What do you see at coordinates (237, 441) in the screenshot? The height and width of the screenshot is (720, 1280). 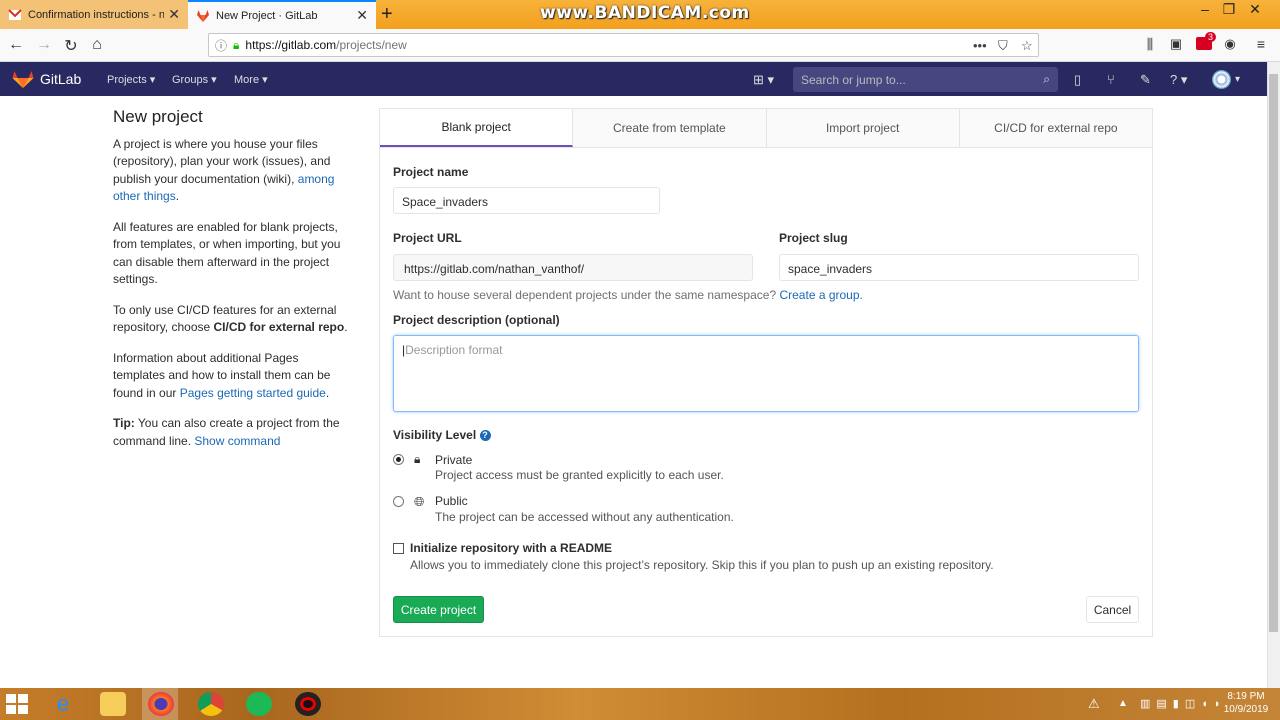 I see `show-command-link: Show command` at bounding box center [237, 441].